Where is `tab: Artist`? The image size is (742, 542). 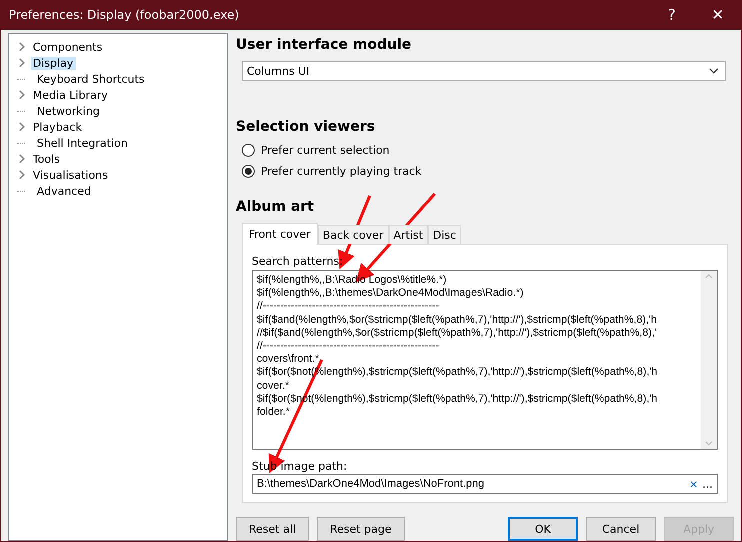 tab: Artist is located at coordinates (408, 234).